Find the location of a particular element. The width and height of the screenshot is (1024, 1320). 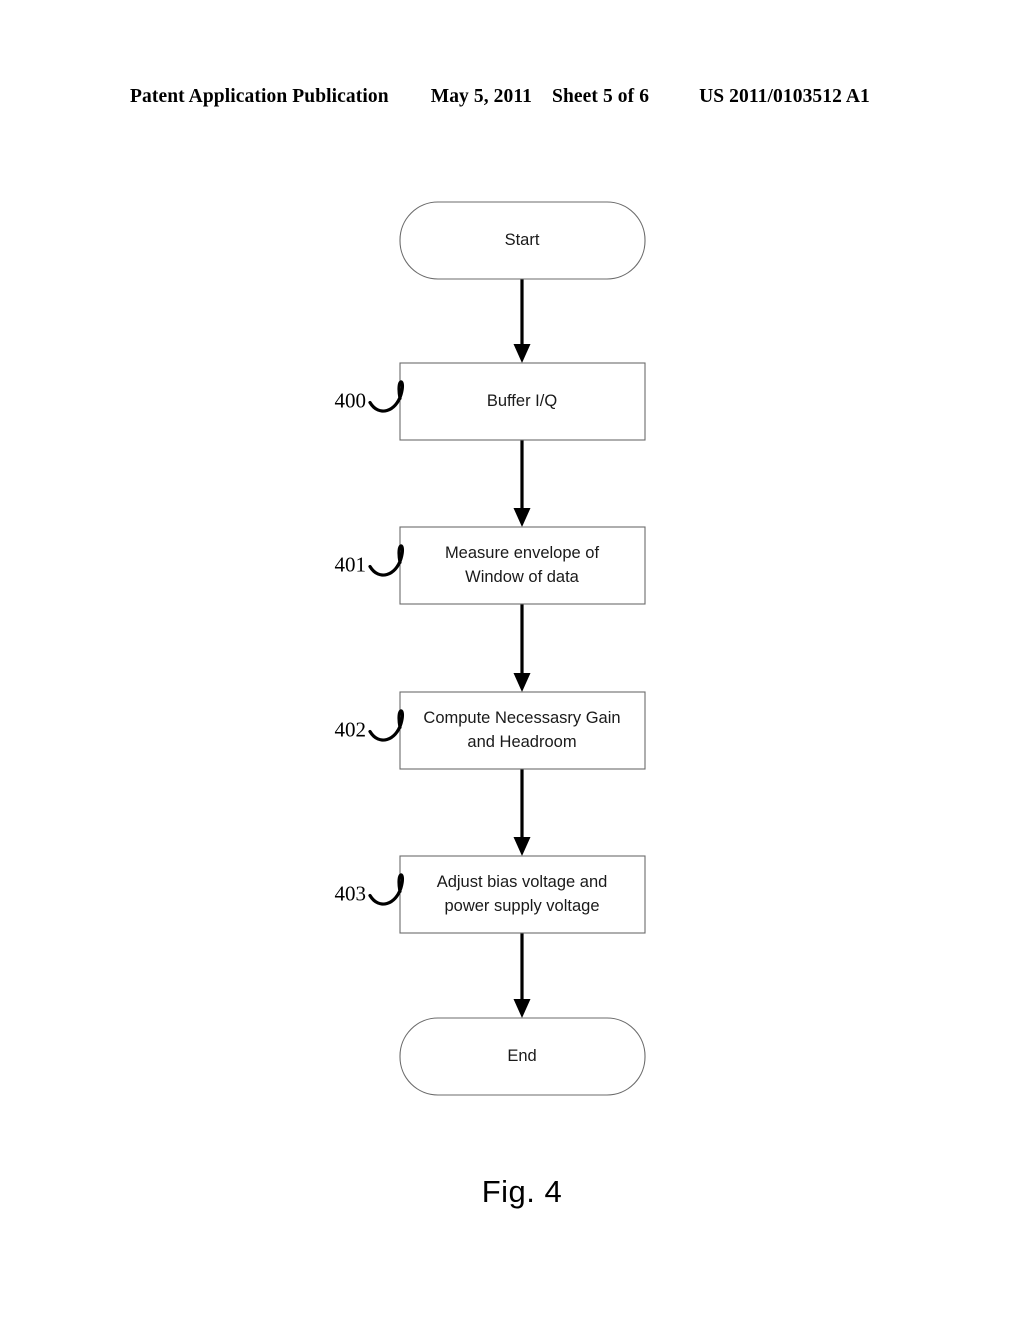

flow-node-n400: Buffer I/Q is located at coordinates (522, 401).